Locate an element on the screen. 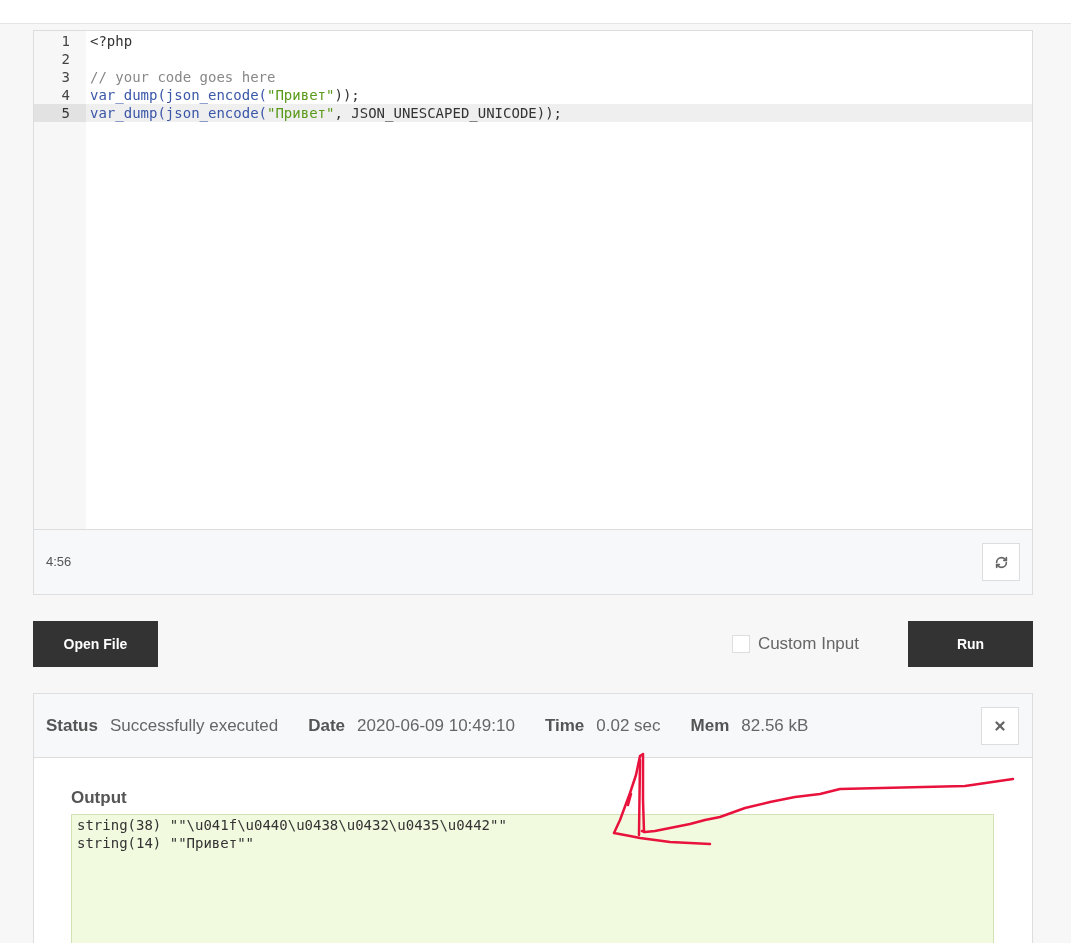  field-value: 2020-06-09 10:49:10 is located at coordinates (436, 725).